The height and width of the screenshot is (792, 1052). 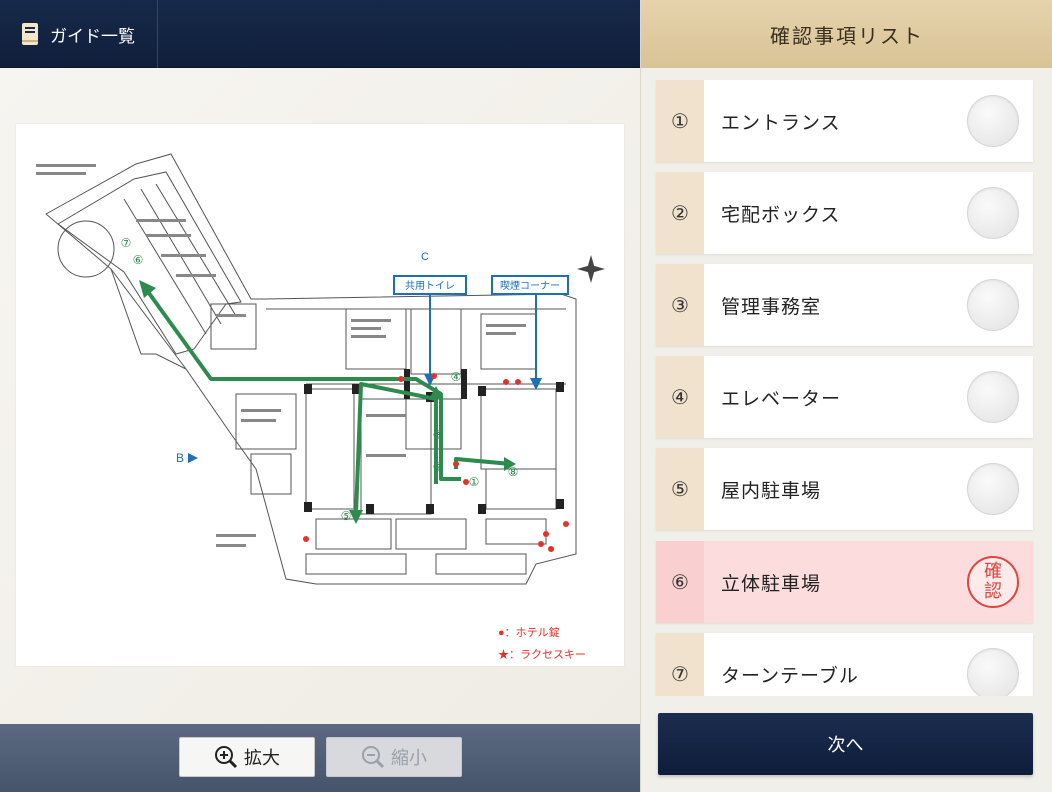 What do you see at coordinates (530, 286) in the screenshot?
I see `smoking-corner-label: 喫煙コーナー` at bounding box center [530, 286].